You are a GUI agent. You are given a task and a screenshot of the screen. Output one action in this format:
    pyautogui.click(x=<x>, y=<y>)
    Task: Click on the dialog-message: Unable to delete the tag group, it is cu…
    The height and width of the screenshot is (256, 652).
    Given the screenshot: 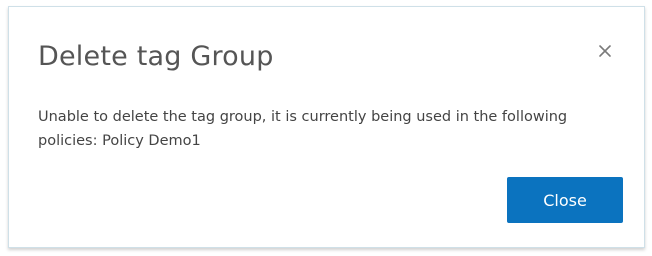 What is the action you would take?
    pyautogui.click(x=303, y=129)
    